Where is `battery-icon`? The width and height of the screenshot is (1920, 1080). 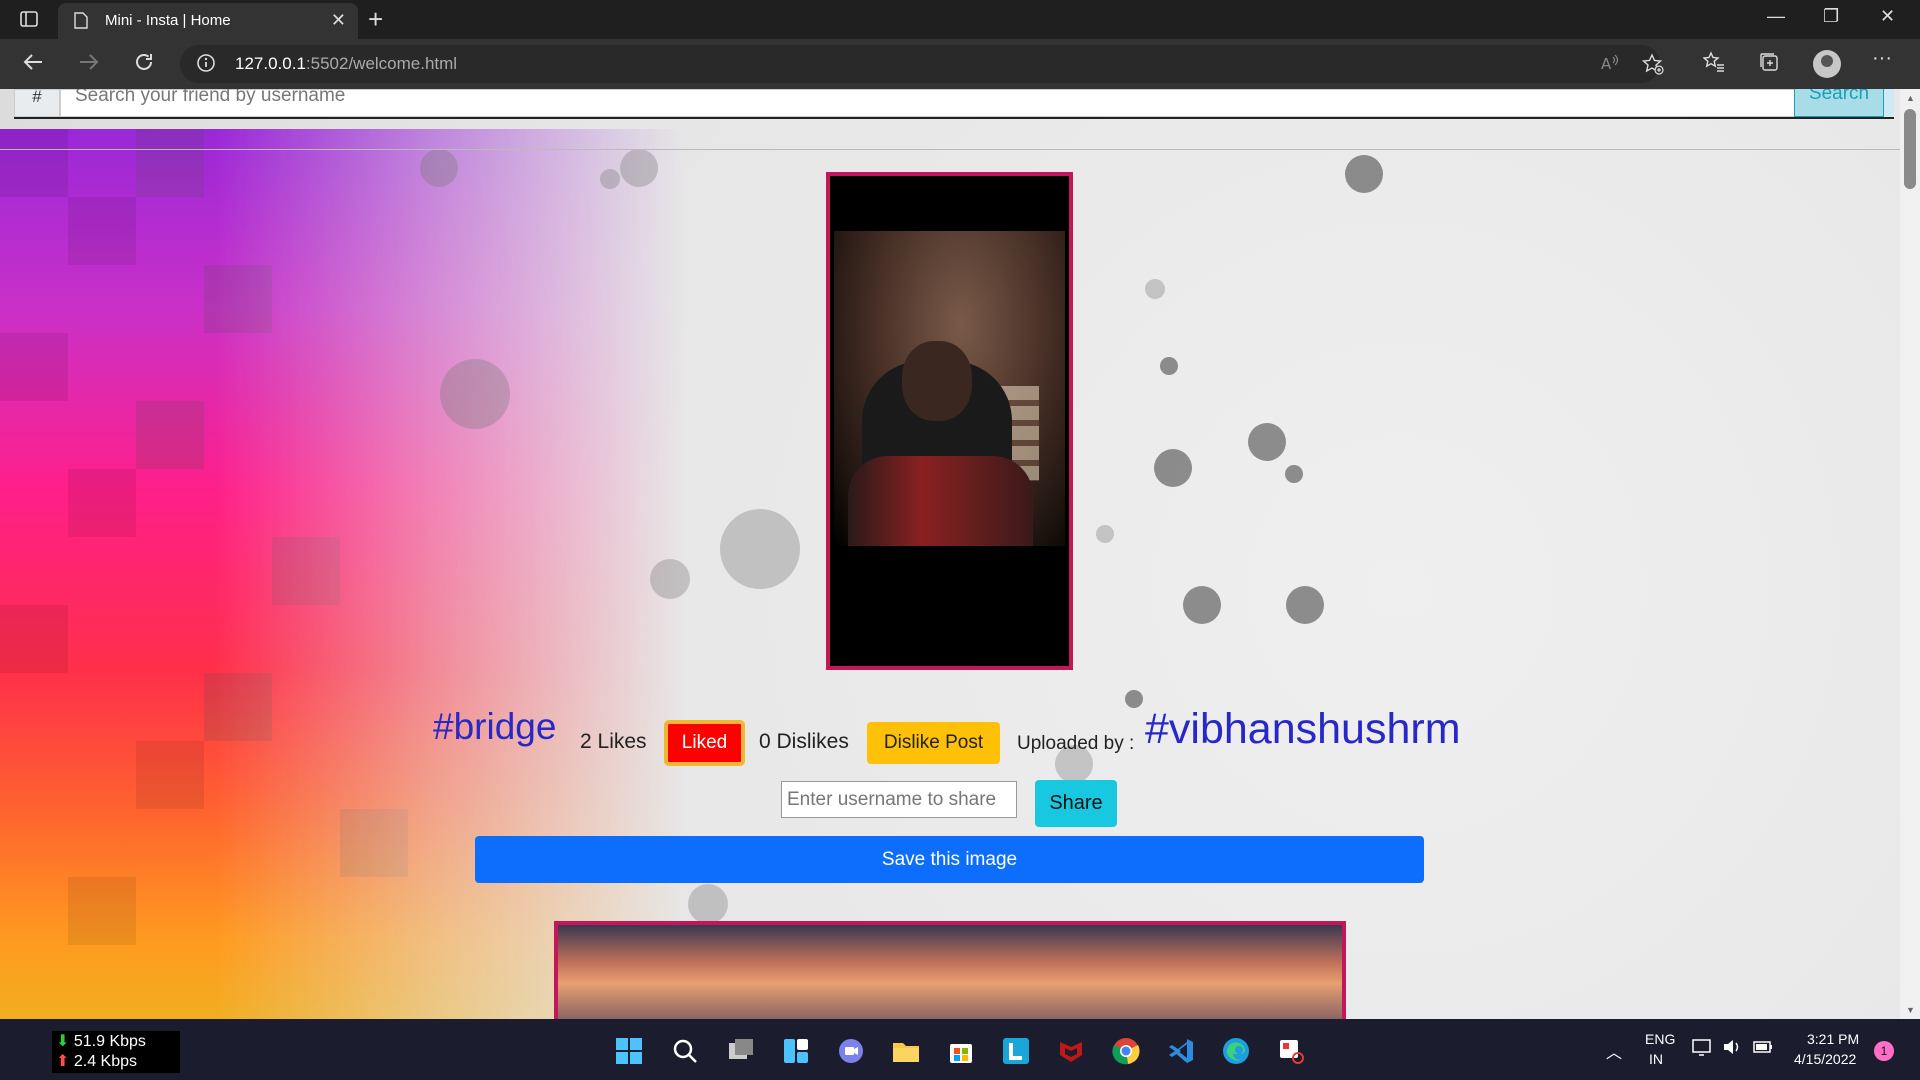 battery-icon is located at coordinates (1763, 1048).